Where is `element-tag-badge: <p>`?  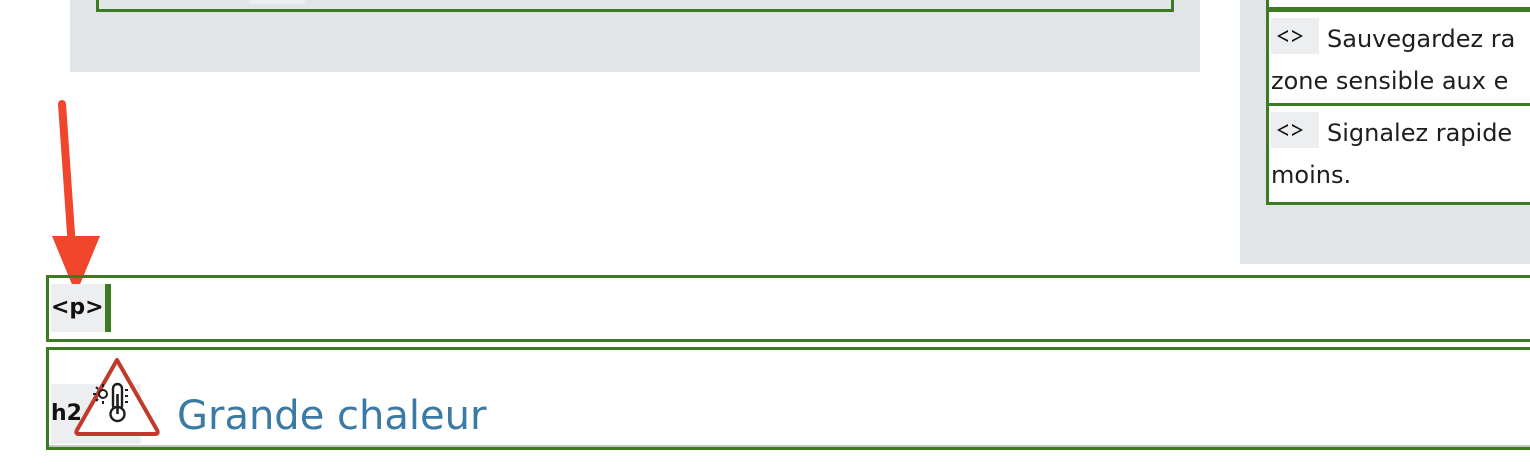 element-tag-badge: <p> is located at coordinates (81, 308).